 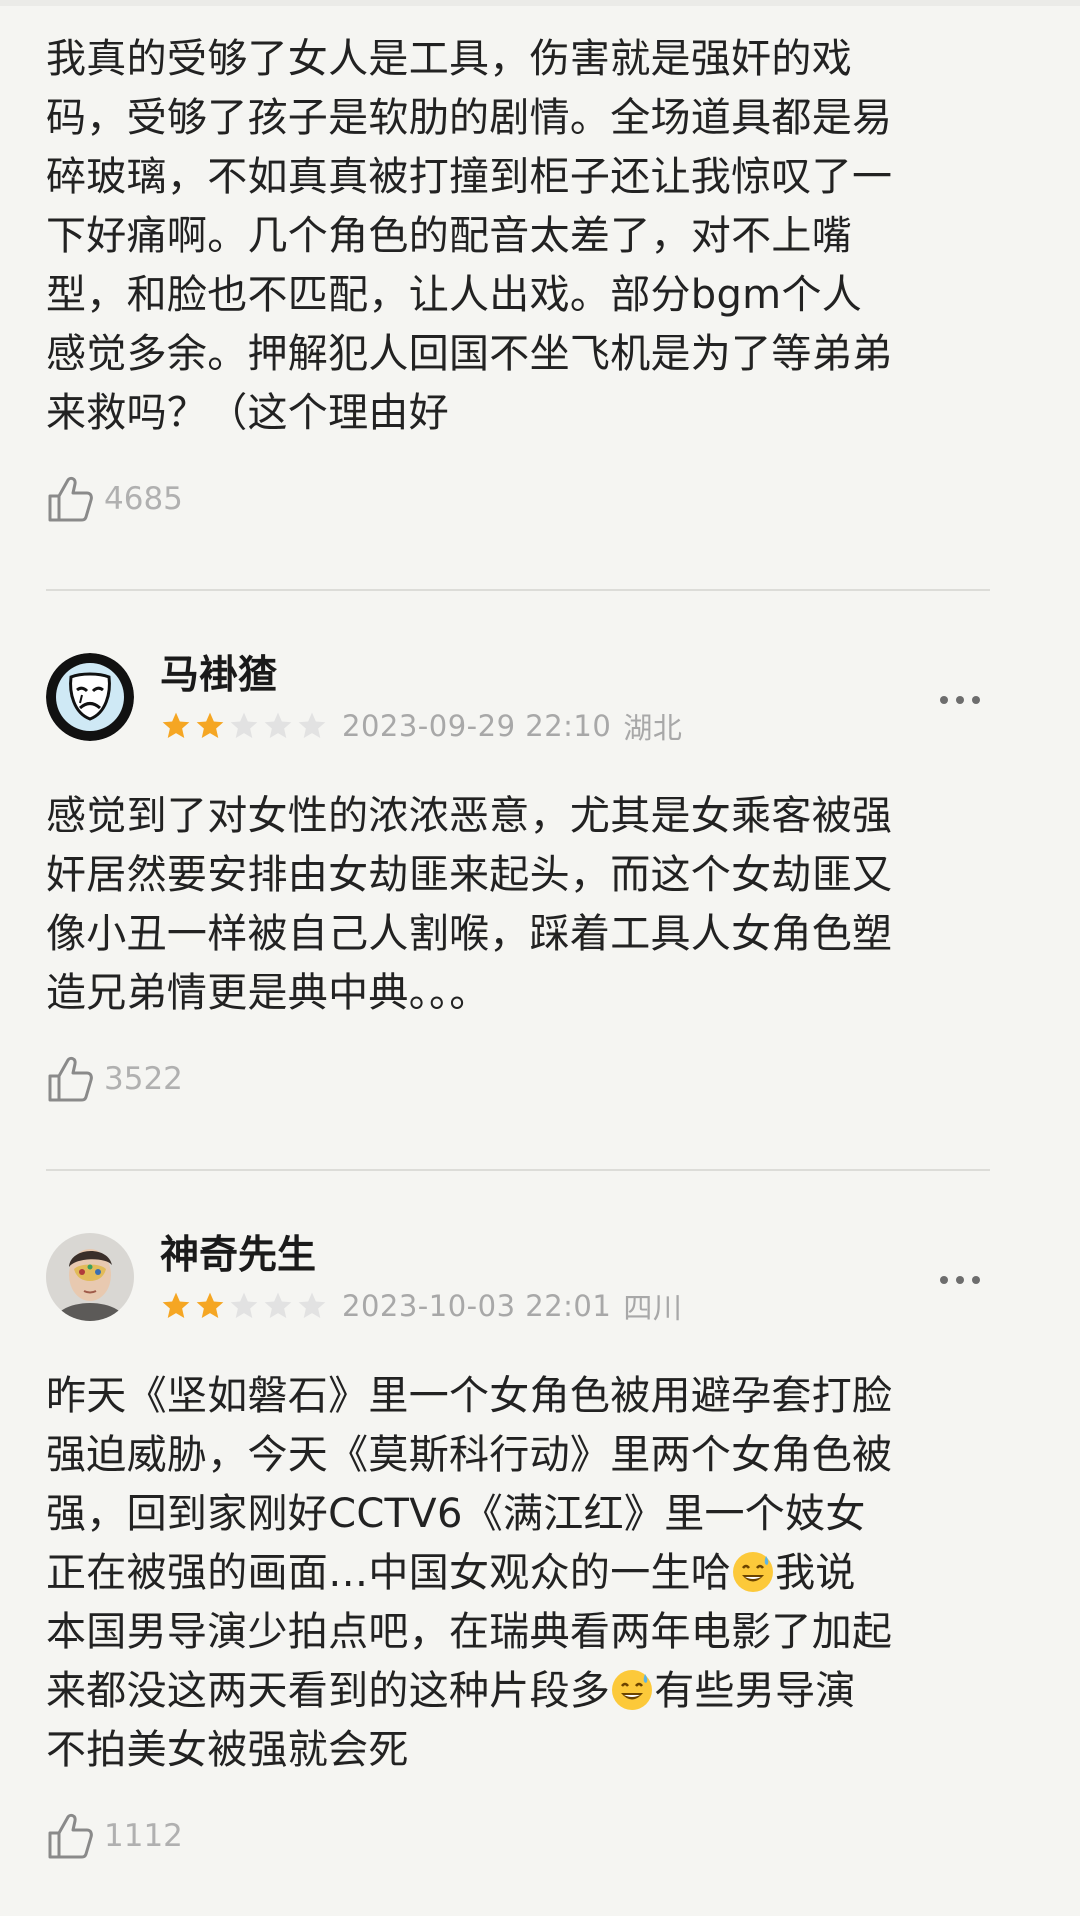 What do you see at coordinates (143, 1079) in the screenshot?
I see `like-count: 3522` at bounding box center [143, 1079].